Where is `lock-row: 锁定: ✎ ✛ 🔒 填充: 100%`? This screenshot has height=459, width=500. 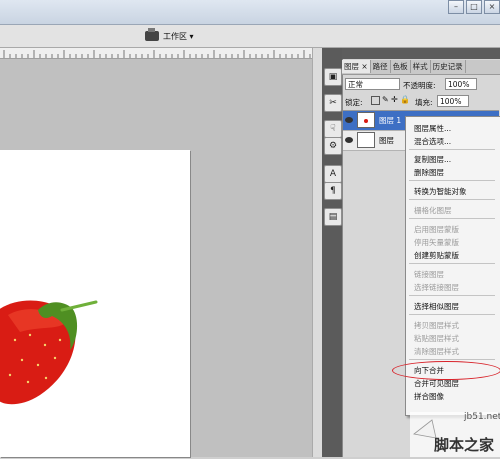 lock-row: 锁定: ✎ ✛ 🔒 填充: 100% is located at coordinates (421, 102).